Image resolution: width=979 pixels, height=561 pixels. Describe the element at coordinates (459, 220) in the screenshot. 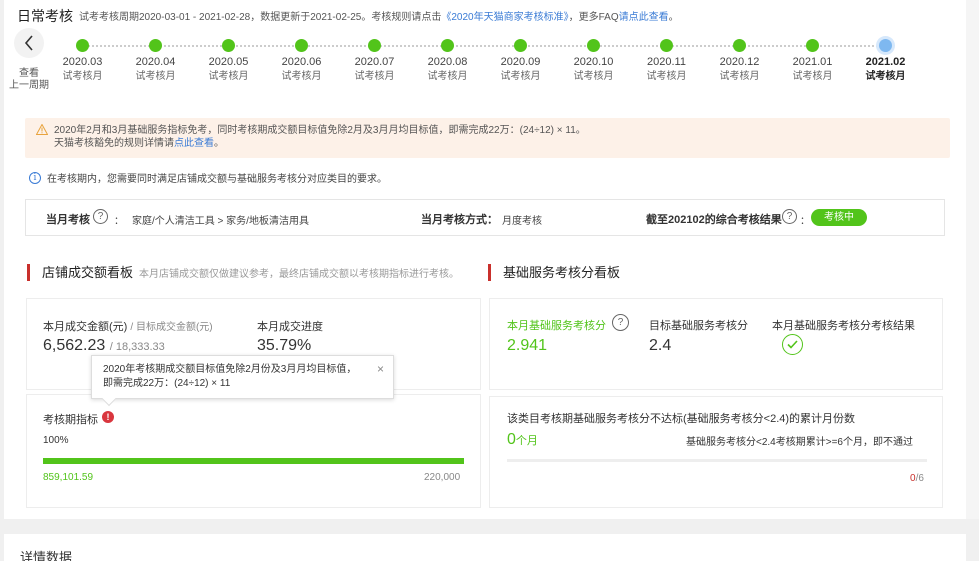

I see `method-label: 当月考核方式：` at that location.